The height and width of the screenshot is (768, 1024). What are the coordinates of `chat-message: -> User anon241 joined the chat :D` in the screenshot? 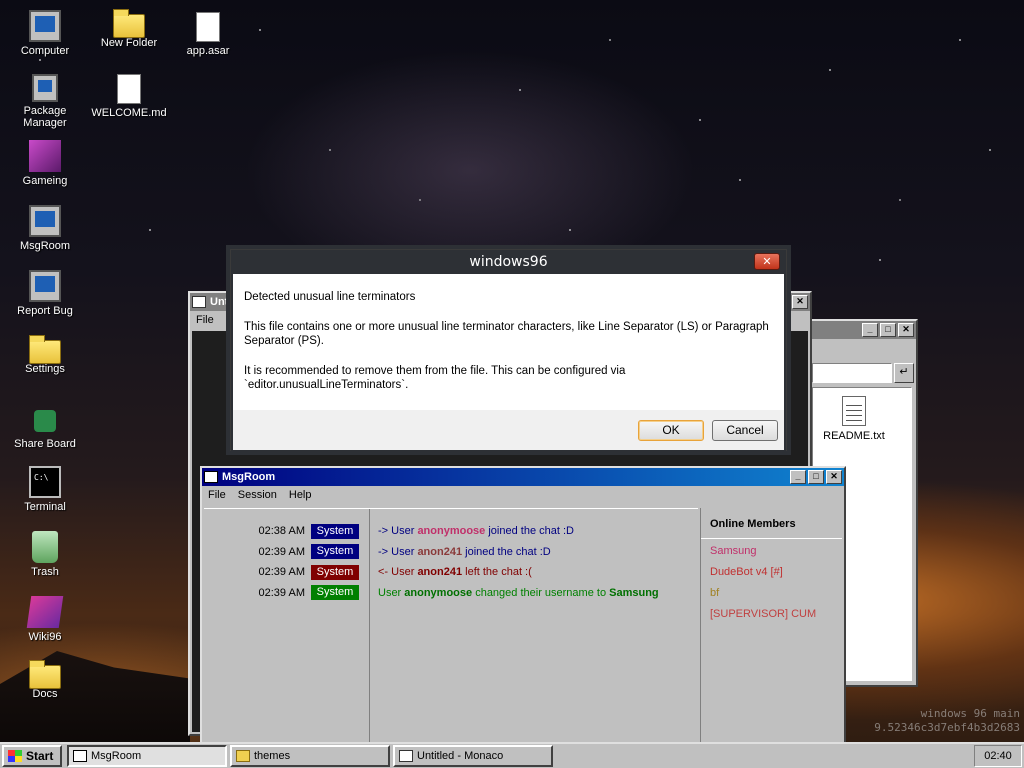 It's located at (538, 552).